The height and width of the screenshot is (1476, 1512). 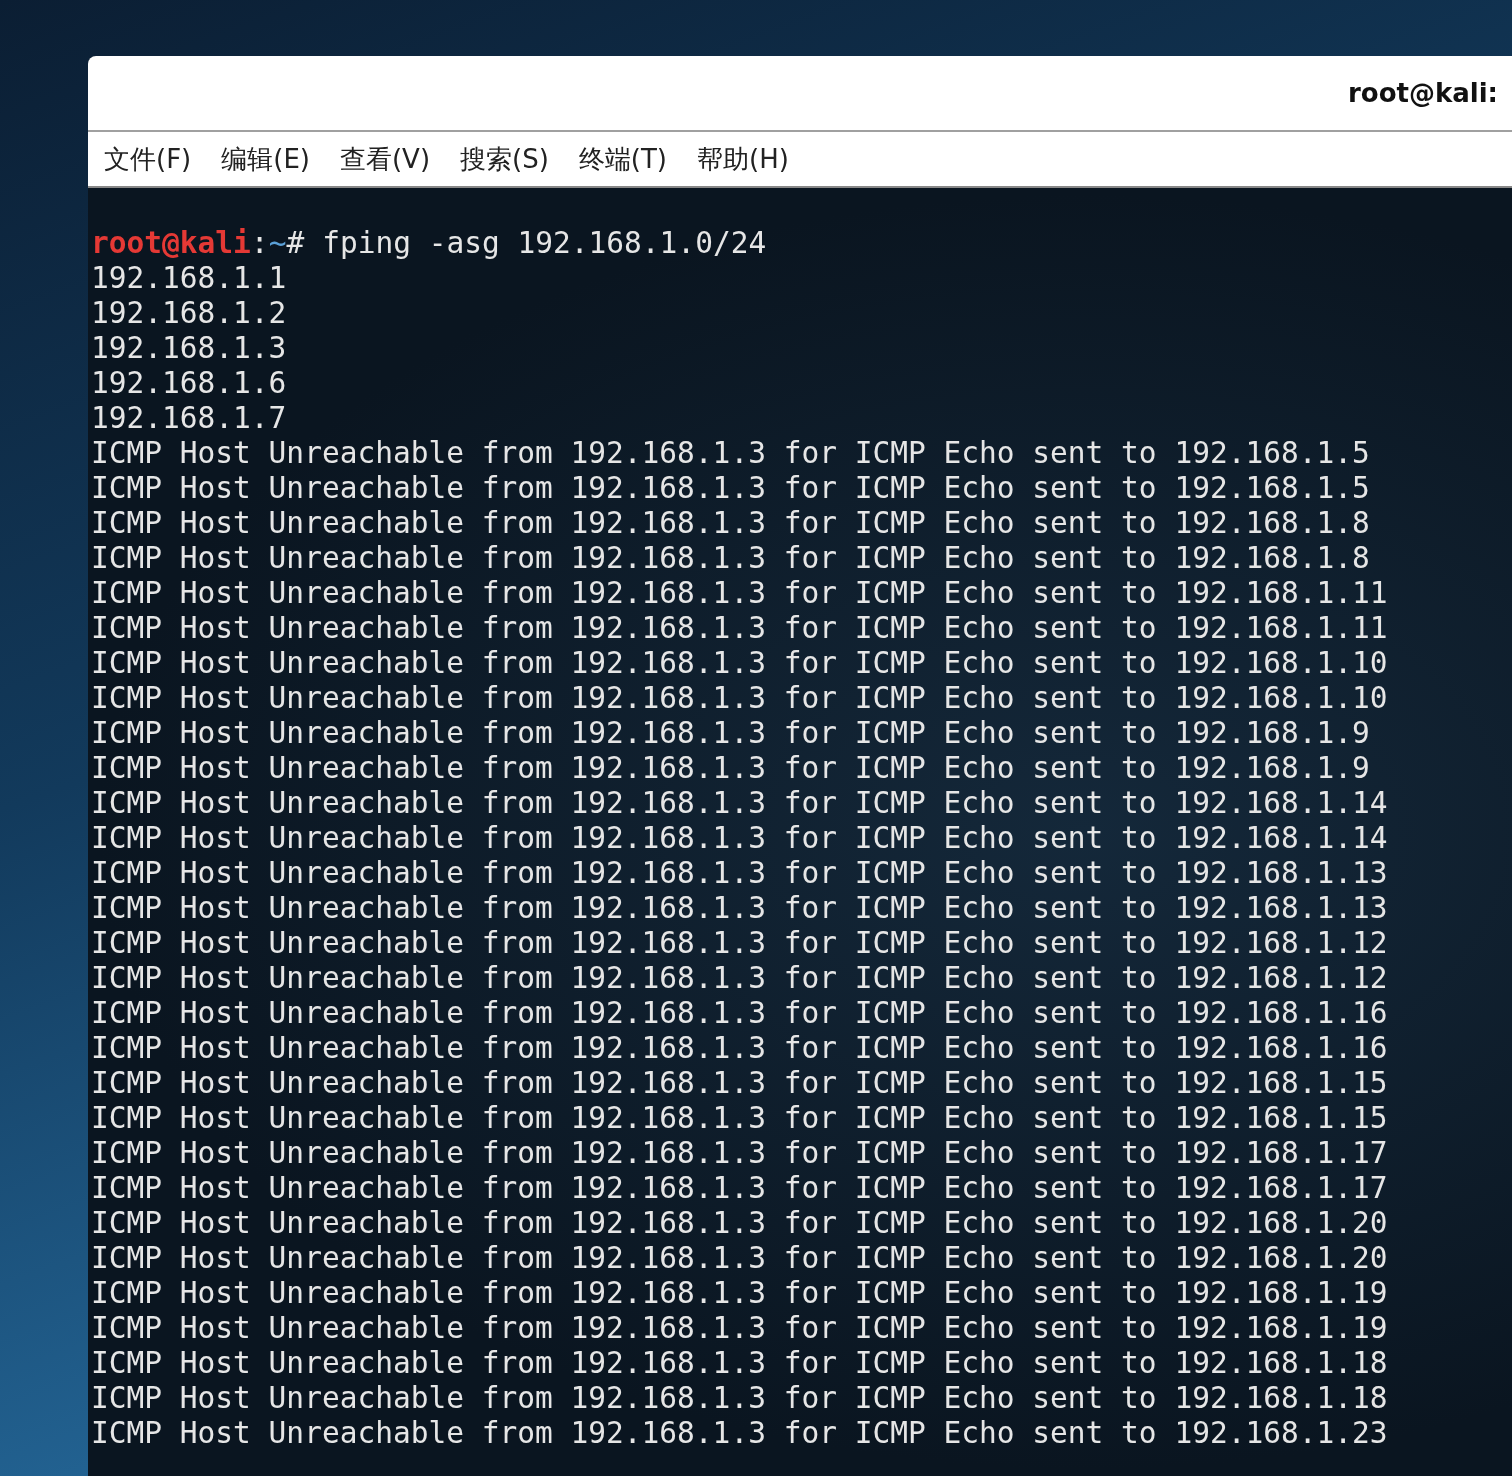 What do you see at coordinates (189, 313) in the screenshot?
I see `output-line: 192.168.1.2` at bounding box center [189, 313].